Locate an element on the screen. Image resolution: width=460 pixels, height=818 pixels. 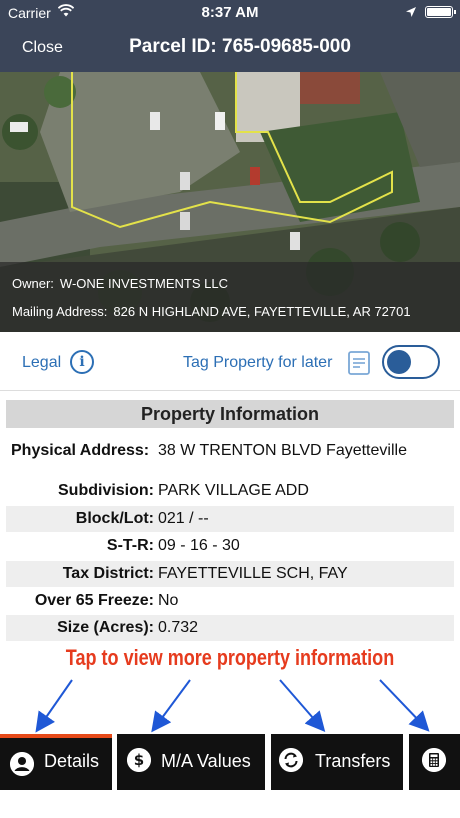
info-icon: i is located at coordinates (82, 362).